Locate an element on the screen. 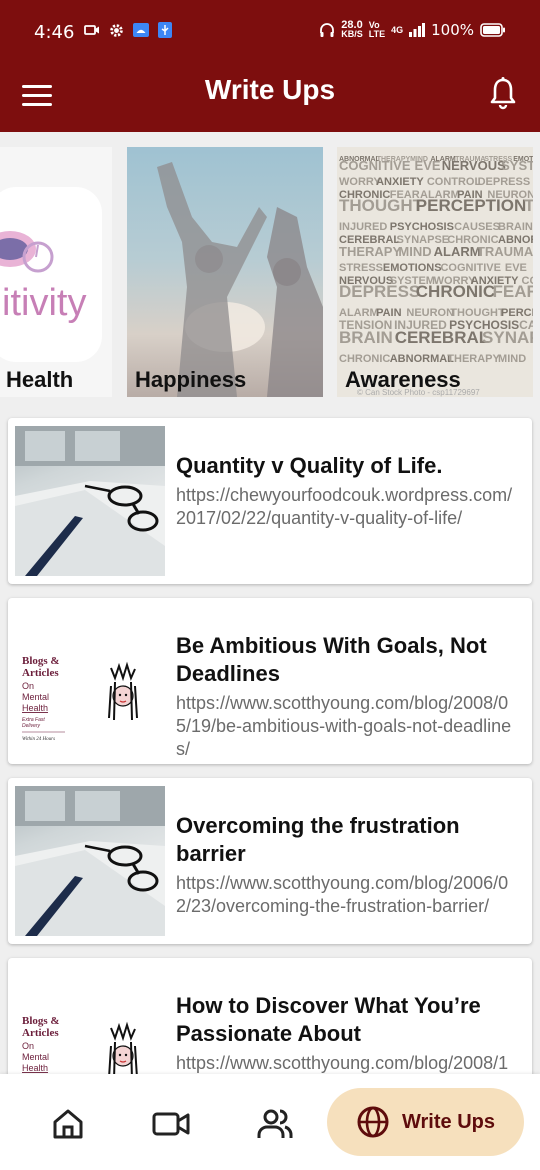 The image size is (540, 1170). write-up-title: Quantity v Quality of Life. is located at coordinates (309, 465).